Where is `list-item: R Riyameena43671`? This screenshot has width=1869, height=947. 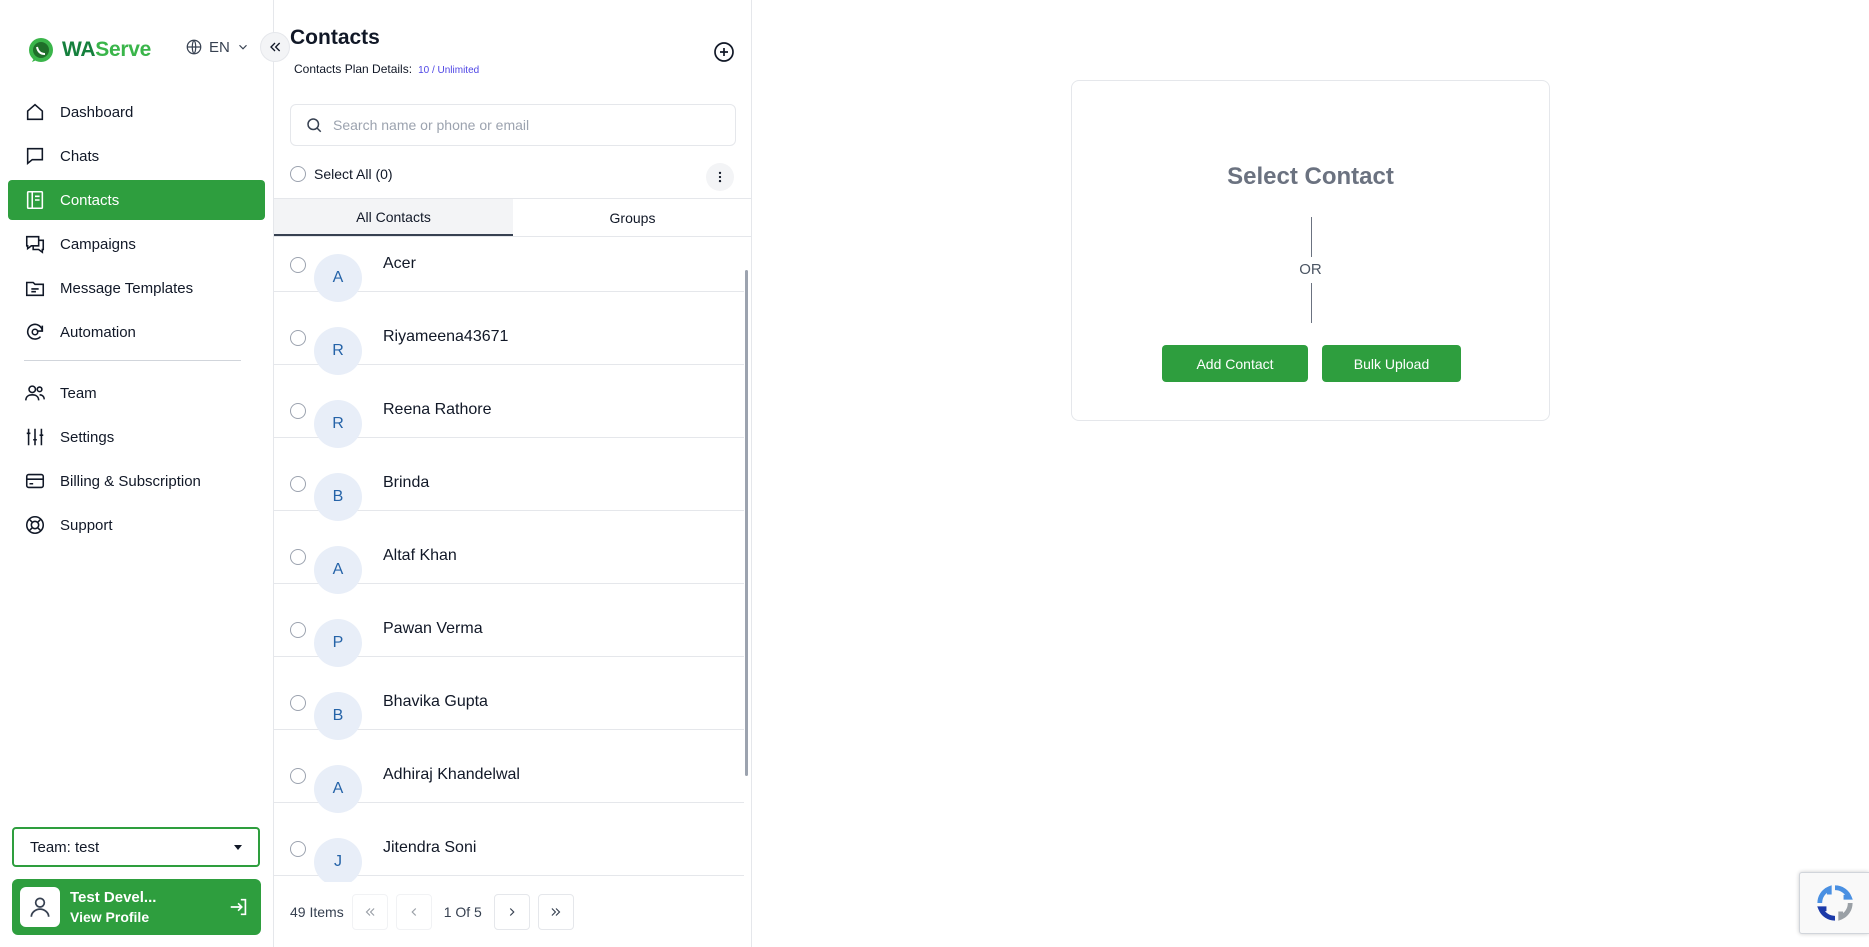
list-item: R Riyameena43671 is located at coordinates (509, 333).